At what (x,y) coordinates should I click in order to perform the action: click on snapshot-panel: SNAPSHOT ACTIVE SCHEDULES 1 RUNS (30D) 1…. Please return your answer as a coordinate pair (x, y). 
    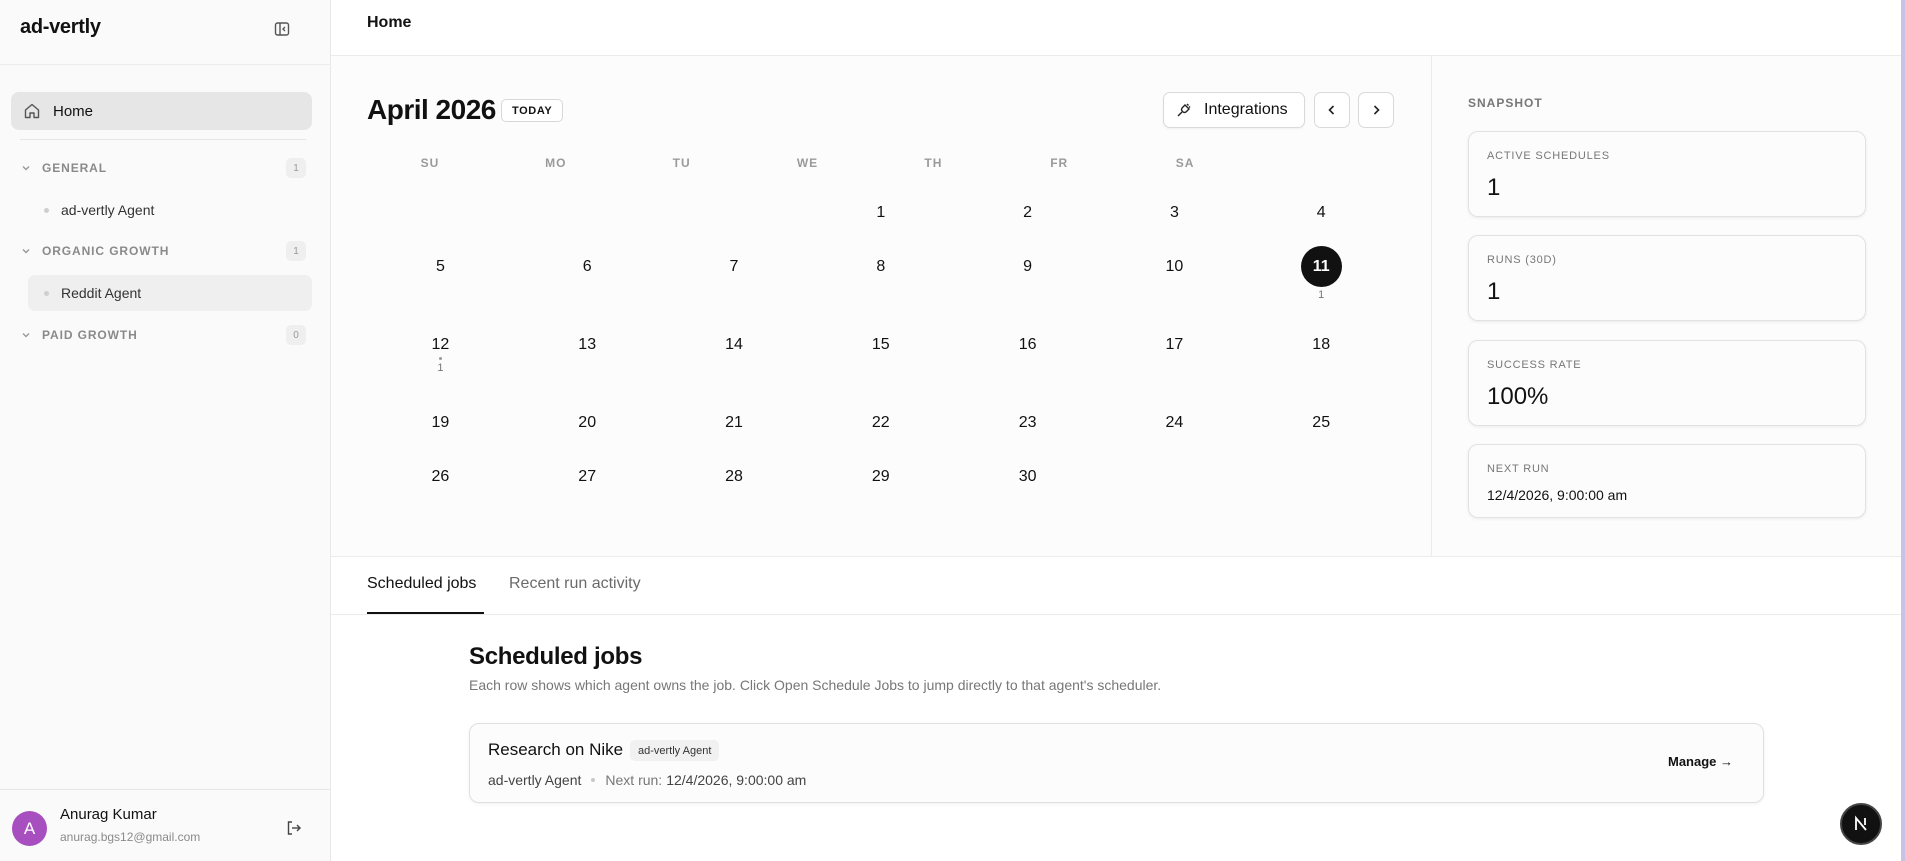
    Looking at the image, I should click on (1666, 306).